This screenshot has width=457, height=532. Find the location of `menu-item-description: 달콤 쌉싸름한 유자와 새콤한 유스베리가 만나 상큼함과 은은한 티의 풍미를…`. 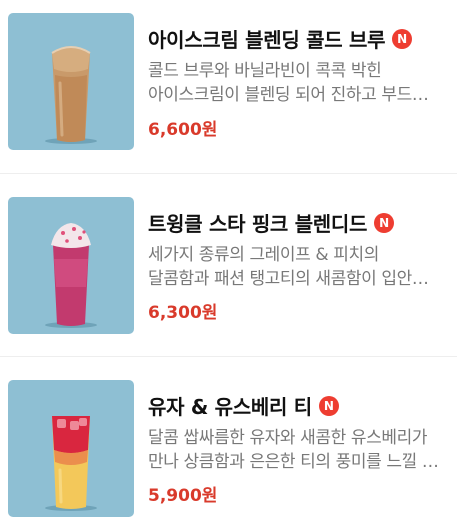

menu-item-description: 달콤 쌉싸름한 유자와 새콤한 유스베리가 만나 상큼함과 은은한 티의 풍미를… is located at coordinates (293, 450).